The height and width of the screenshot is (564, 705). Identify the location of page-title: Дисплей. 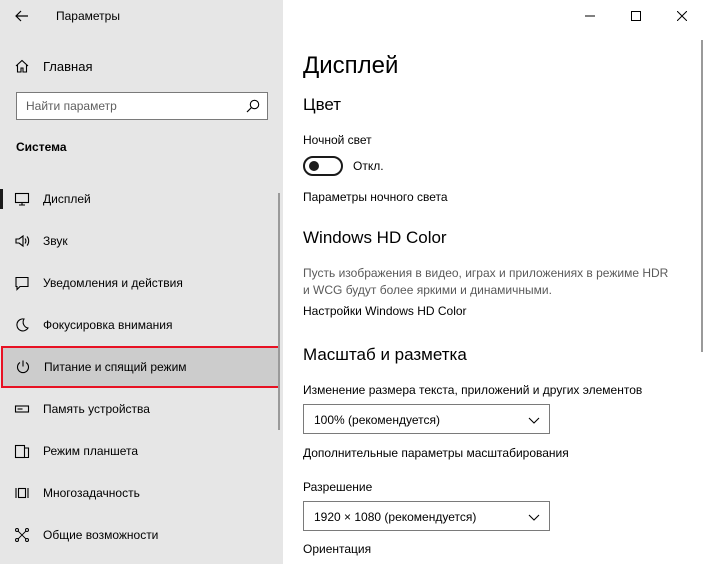
(351, 65).